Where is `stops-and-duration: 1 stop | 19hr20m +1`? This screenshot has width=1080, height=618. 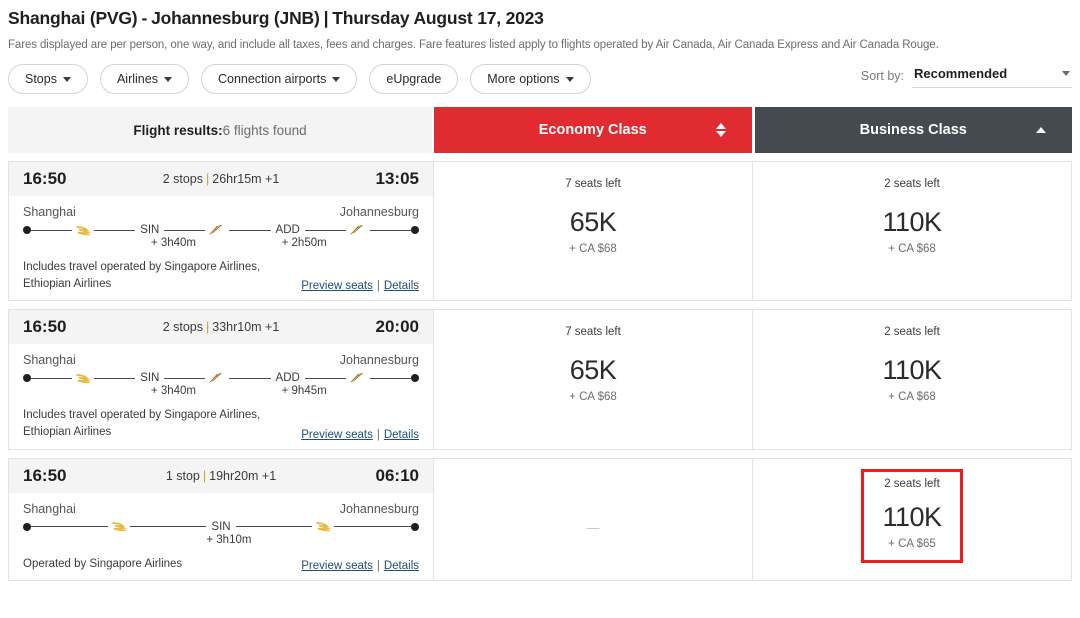
stops-and-duration: 1 stop | 19hr20m +1 is located at coordinates (221, 475).